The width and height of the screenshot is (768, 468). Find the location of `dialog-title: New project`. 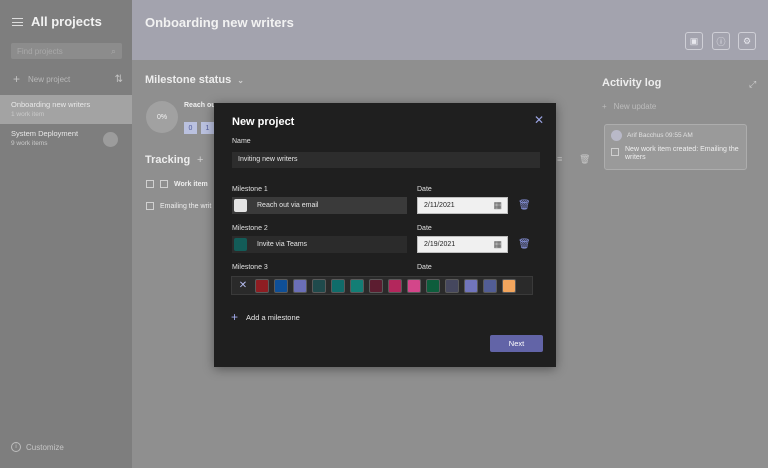

dialog-title: New project is located at coordinates (263, 122).